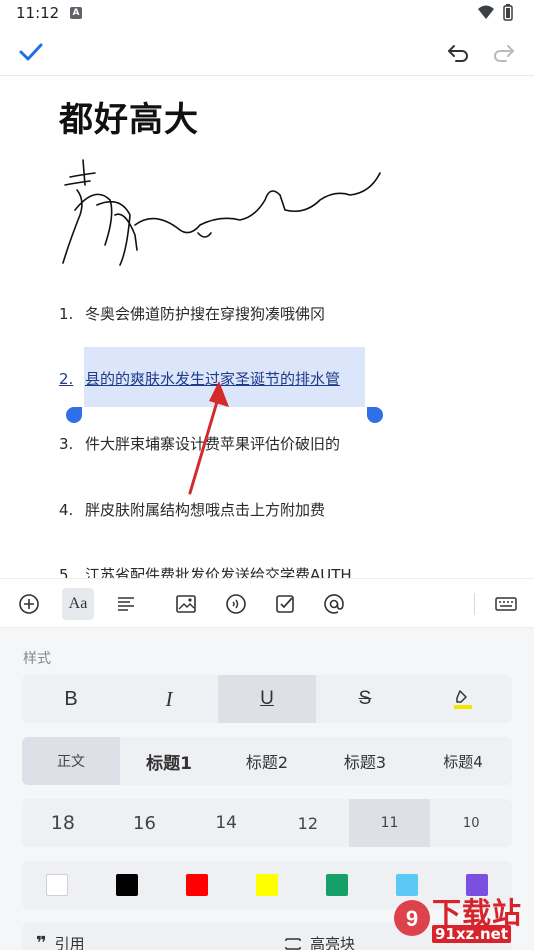 This screenshot has width=534, height=950. What do you see at coordinates (236, 604) in the screenshot?
I see `audio-icon` at bounding box center [236, 604].